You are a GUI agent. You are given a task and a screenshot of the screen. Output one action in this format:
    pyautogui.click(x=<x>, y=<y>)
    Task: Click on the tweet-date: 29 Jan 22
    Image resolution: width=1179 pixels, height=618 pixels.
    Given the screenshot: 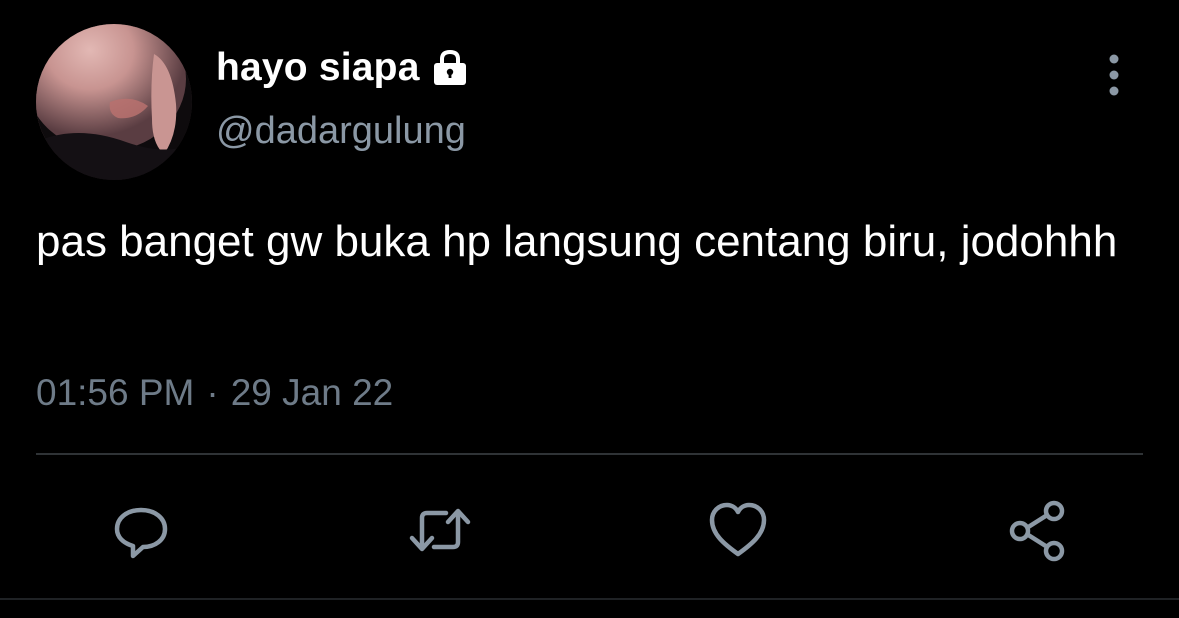 What is the action you would take?
    pyautogui.click(x=312, y=392)
    